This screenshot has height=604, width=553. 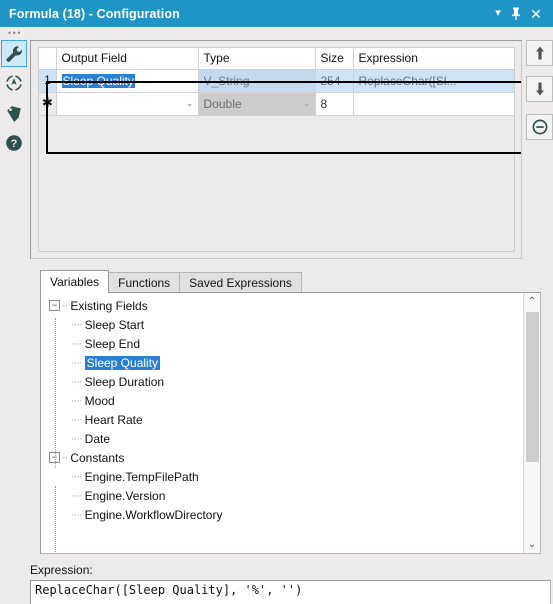 What do you see at coordinates (124, 381) in the screenshot?
I see `tree-item-label: Sleep Duration` at bounding box center [124, 381].